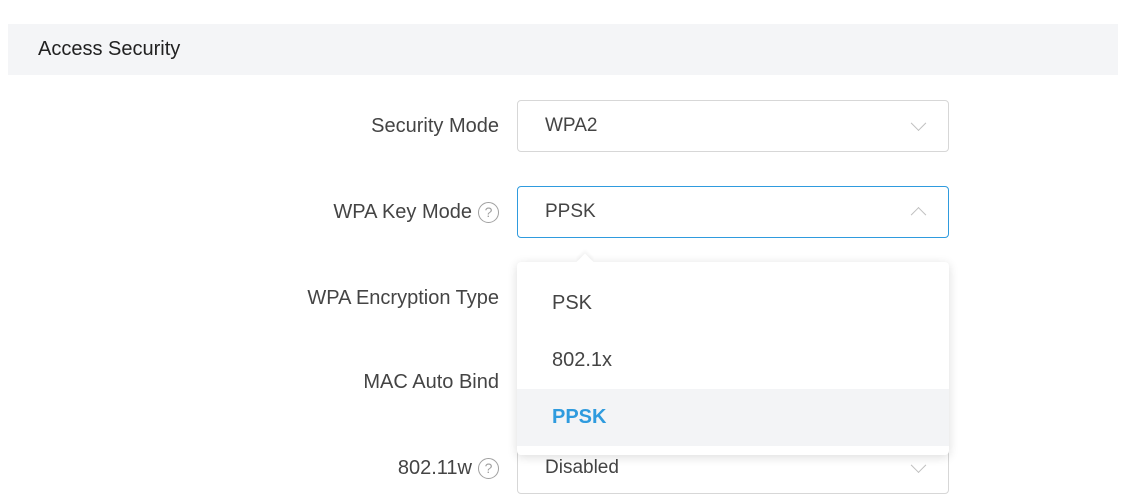 Image resolution: width=1122 pixels, height=500 pixels. I want to click on wpa-key-mode-label: WPA Key Mode ?, so click(416, 212).